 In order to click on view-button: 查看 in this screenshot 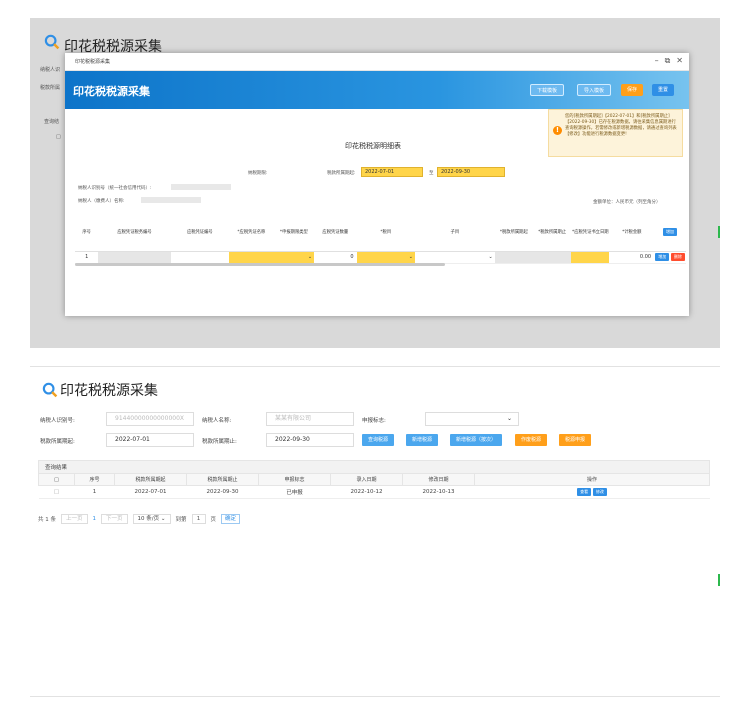, I will do `click(584, 492)`.